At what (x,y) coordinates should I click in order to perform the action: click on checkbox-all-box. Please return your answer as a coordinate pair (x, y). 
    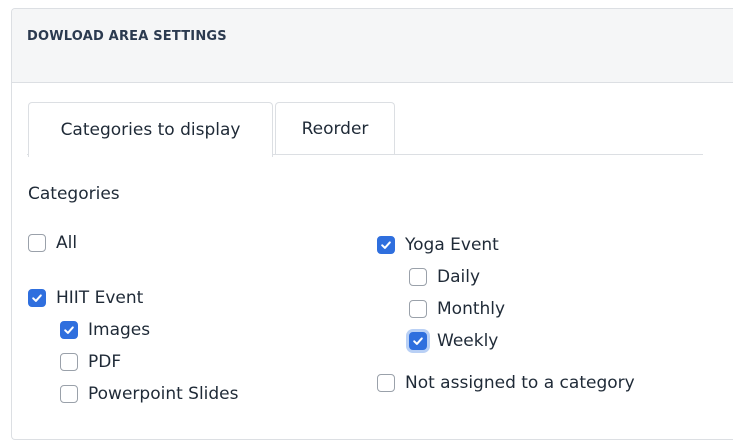
    Looking at the image, I should click on (37, 243).